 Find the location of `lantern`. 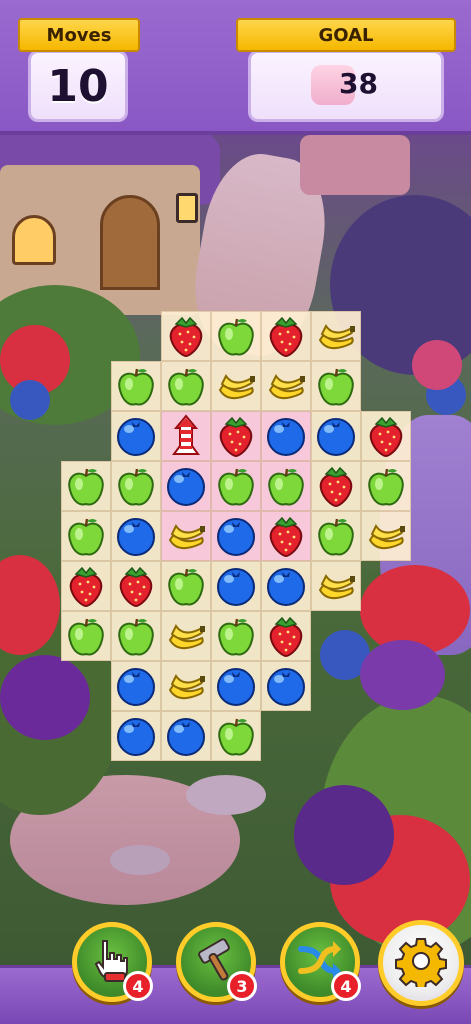

lantern is located at coordinates (187, 208).